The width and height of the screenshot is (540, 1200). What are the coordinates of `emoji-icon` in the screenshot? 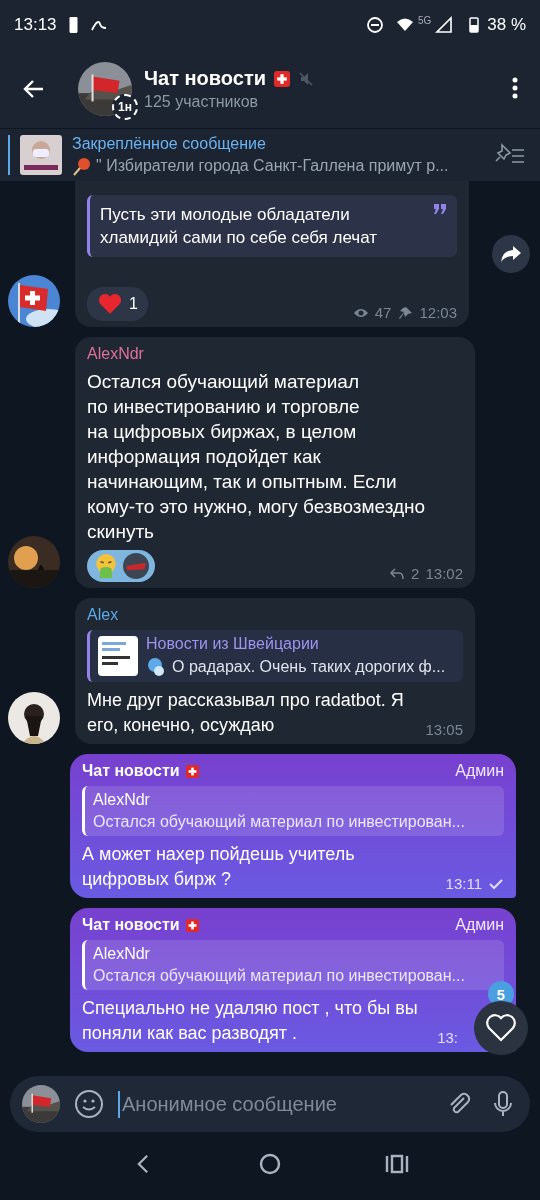 It's located at (89, 1104).